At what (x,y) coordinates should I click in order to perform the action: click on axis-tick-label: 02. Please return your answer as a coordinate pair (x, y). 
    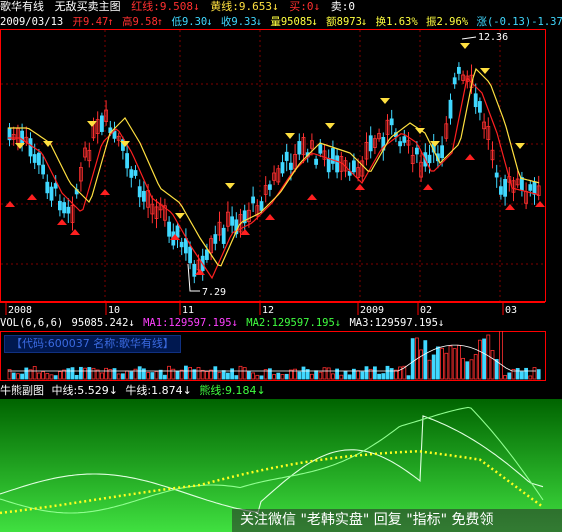
    Looking at the image, I should click on (426, 310).